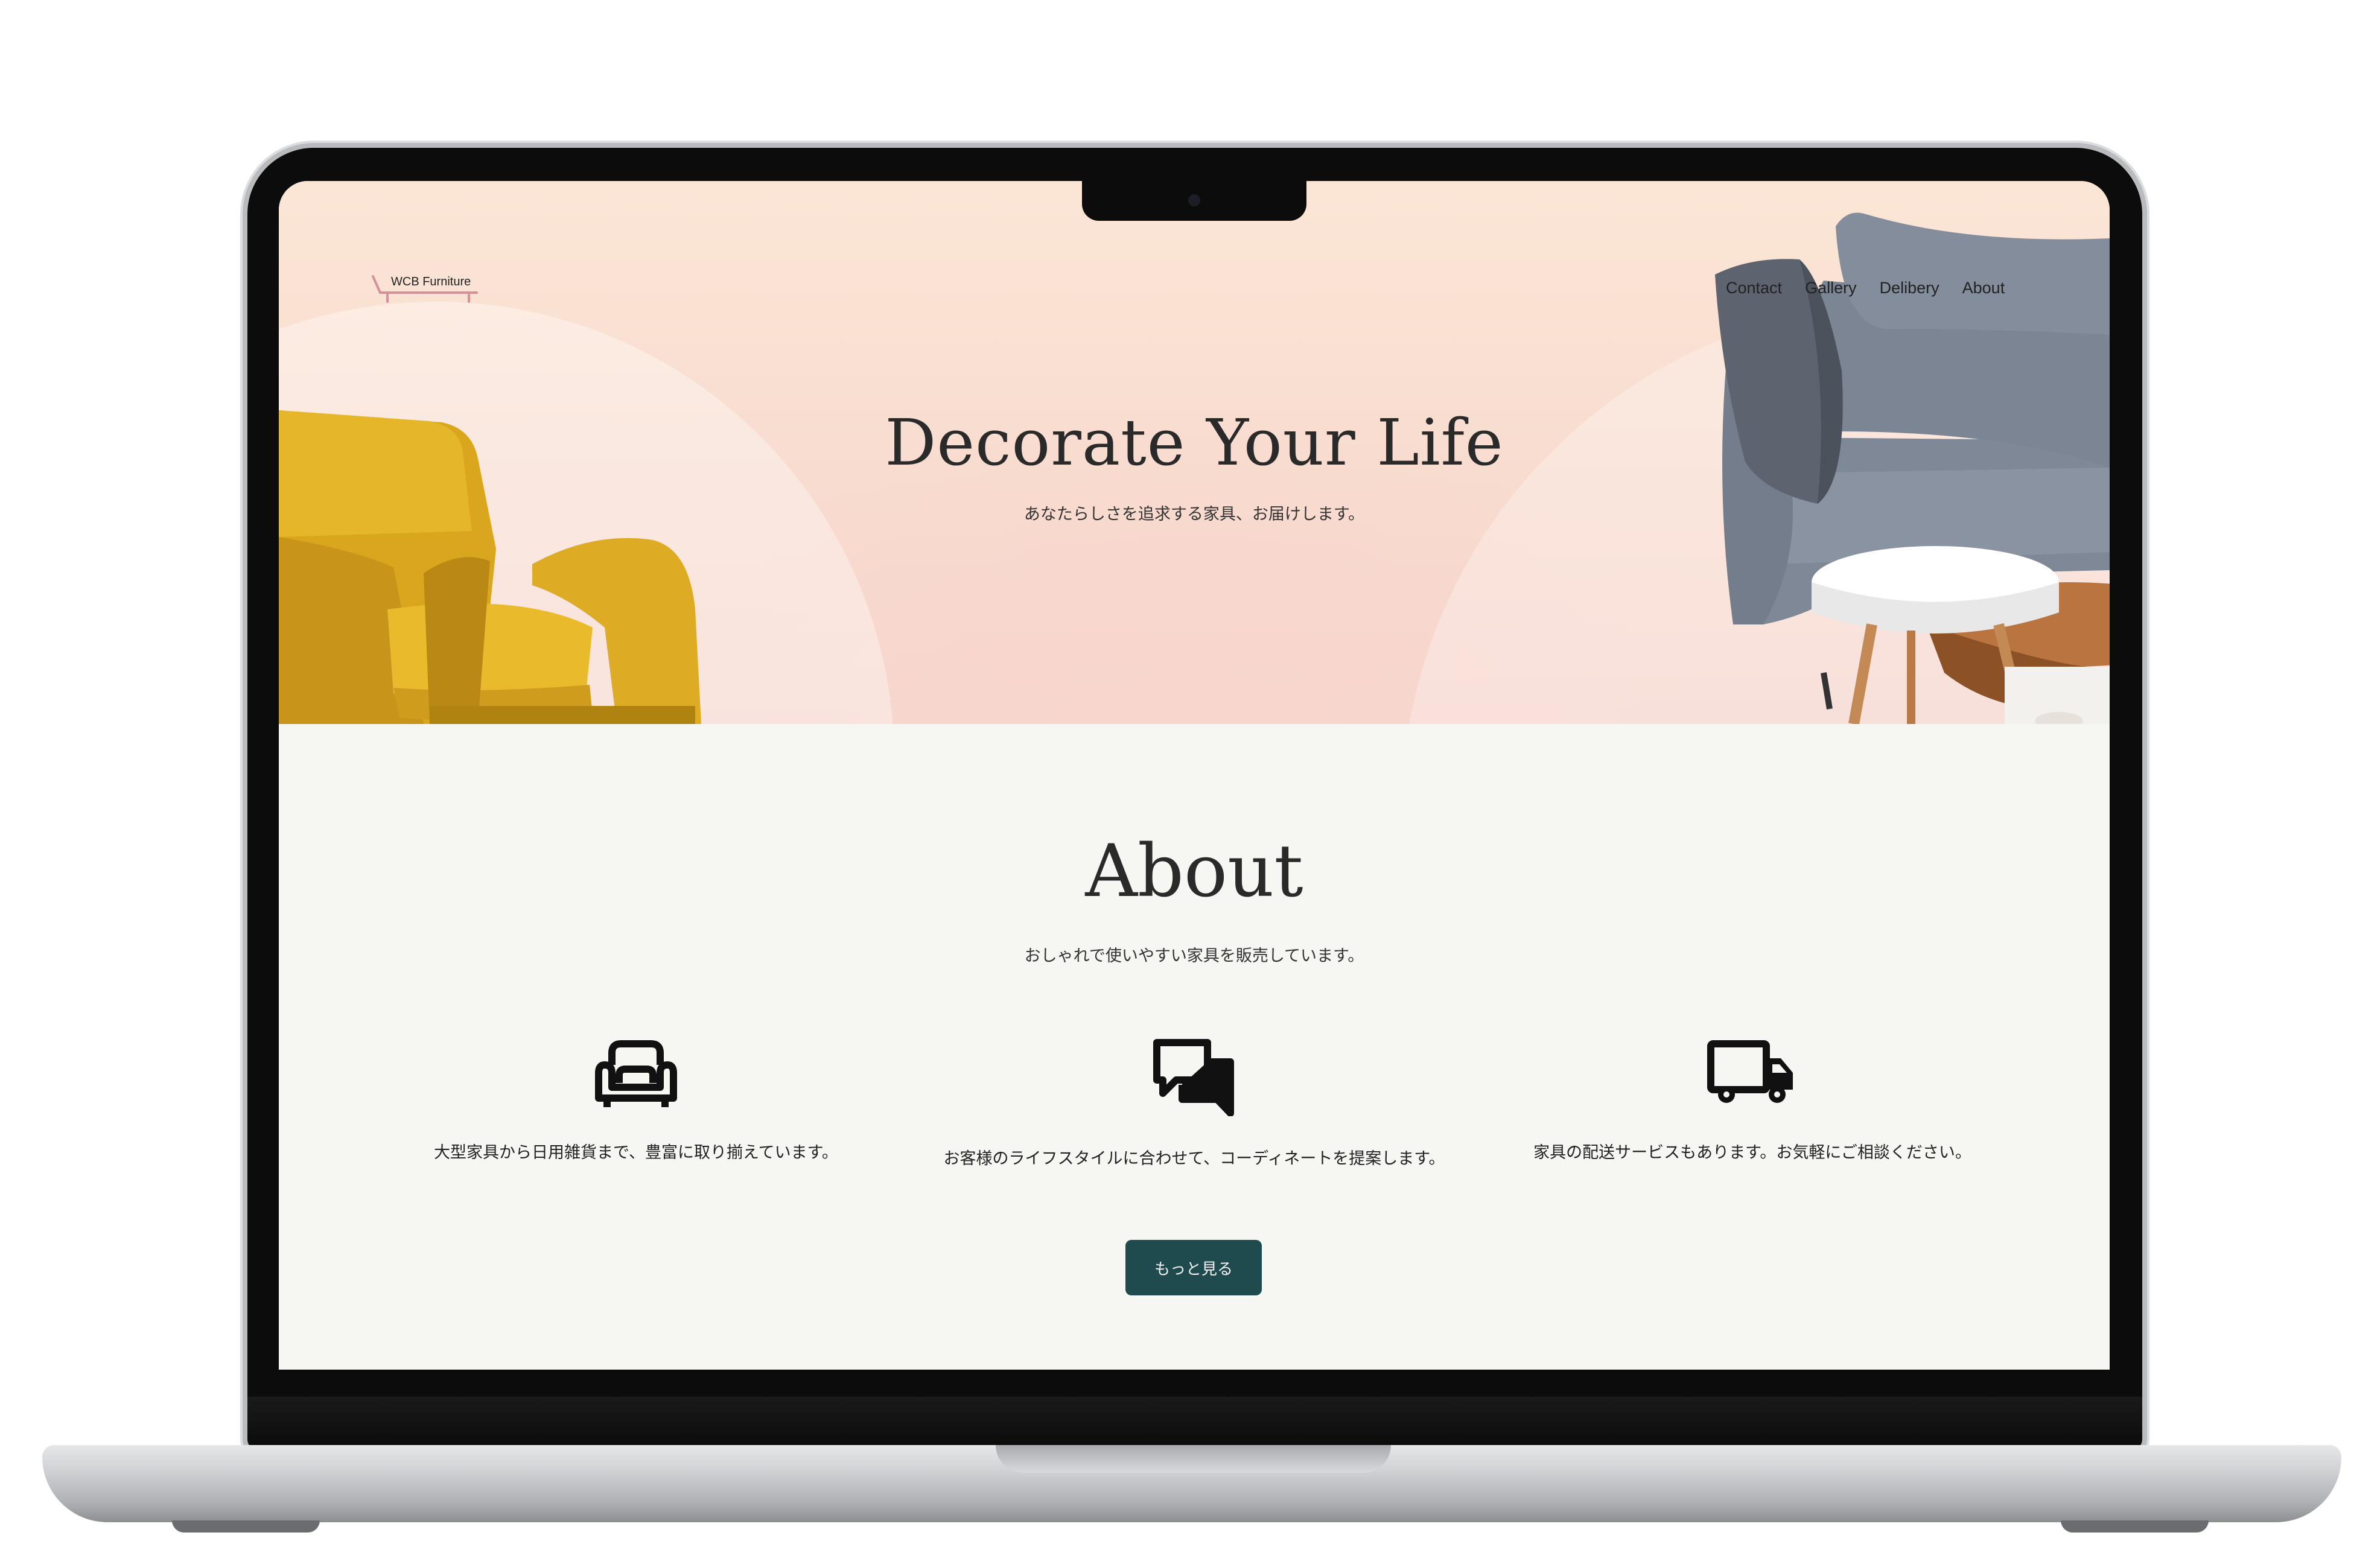  Describe the element at coordinates (1910, 288) in the screenshot. I see `nav-delibery: Delibery` at that location.